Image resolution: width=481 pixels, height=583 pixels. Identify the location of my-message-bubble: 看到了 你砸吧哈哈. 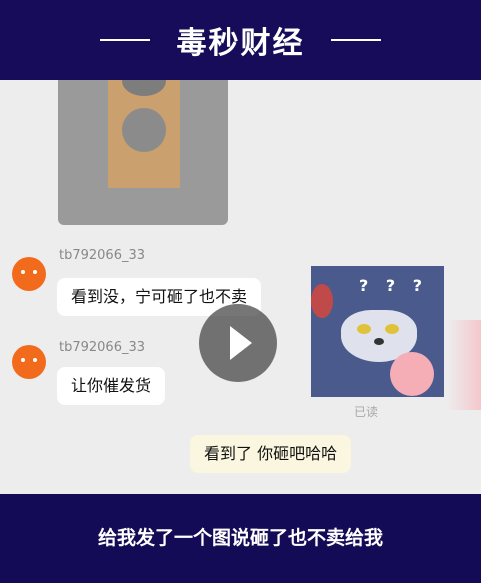
(271, 454).